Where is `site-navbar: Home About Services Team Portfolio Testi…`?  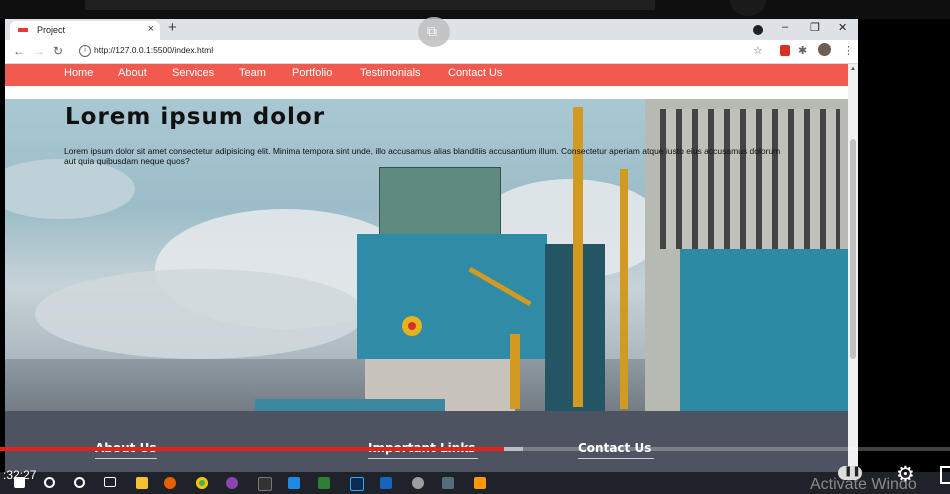
site-navbar: Home About Services Team Portfolio Testi… is located at coordinates (426, 75).